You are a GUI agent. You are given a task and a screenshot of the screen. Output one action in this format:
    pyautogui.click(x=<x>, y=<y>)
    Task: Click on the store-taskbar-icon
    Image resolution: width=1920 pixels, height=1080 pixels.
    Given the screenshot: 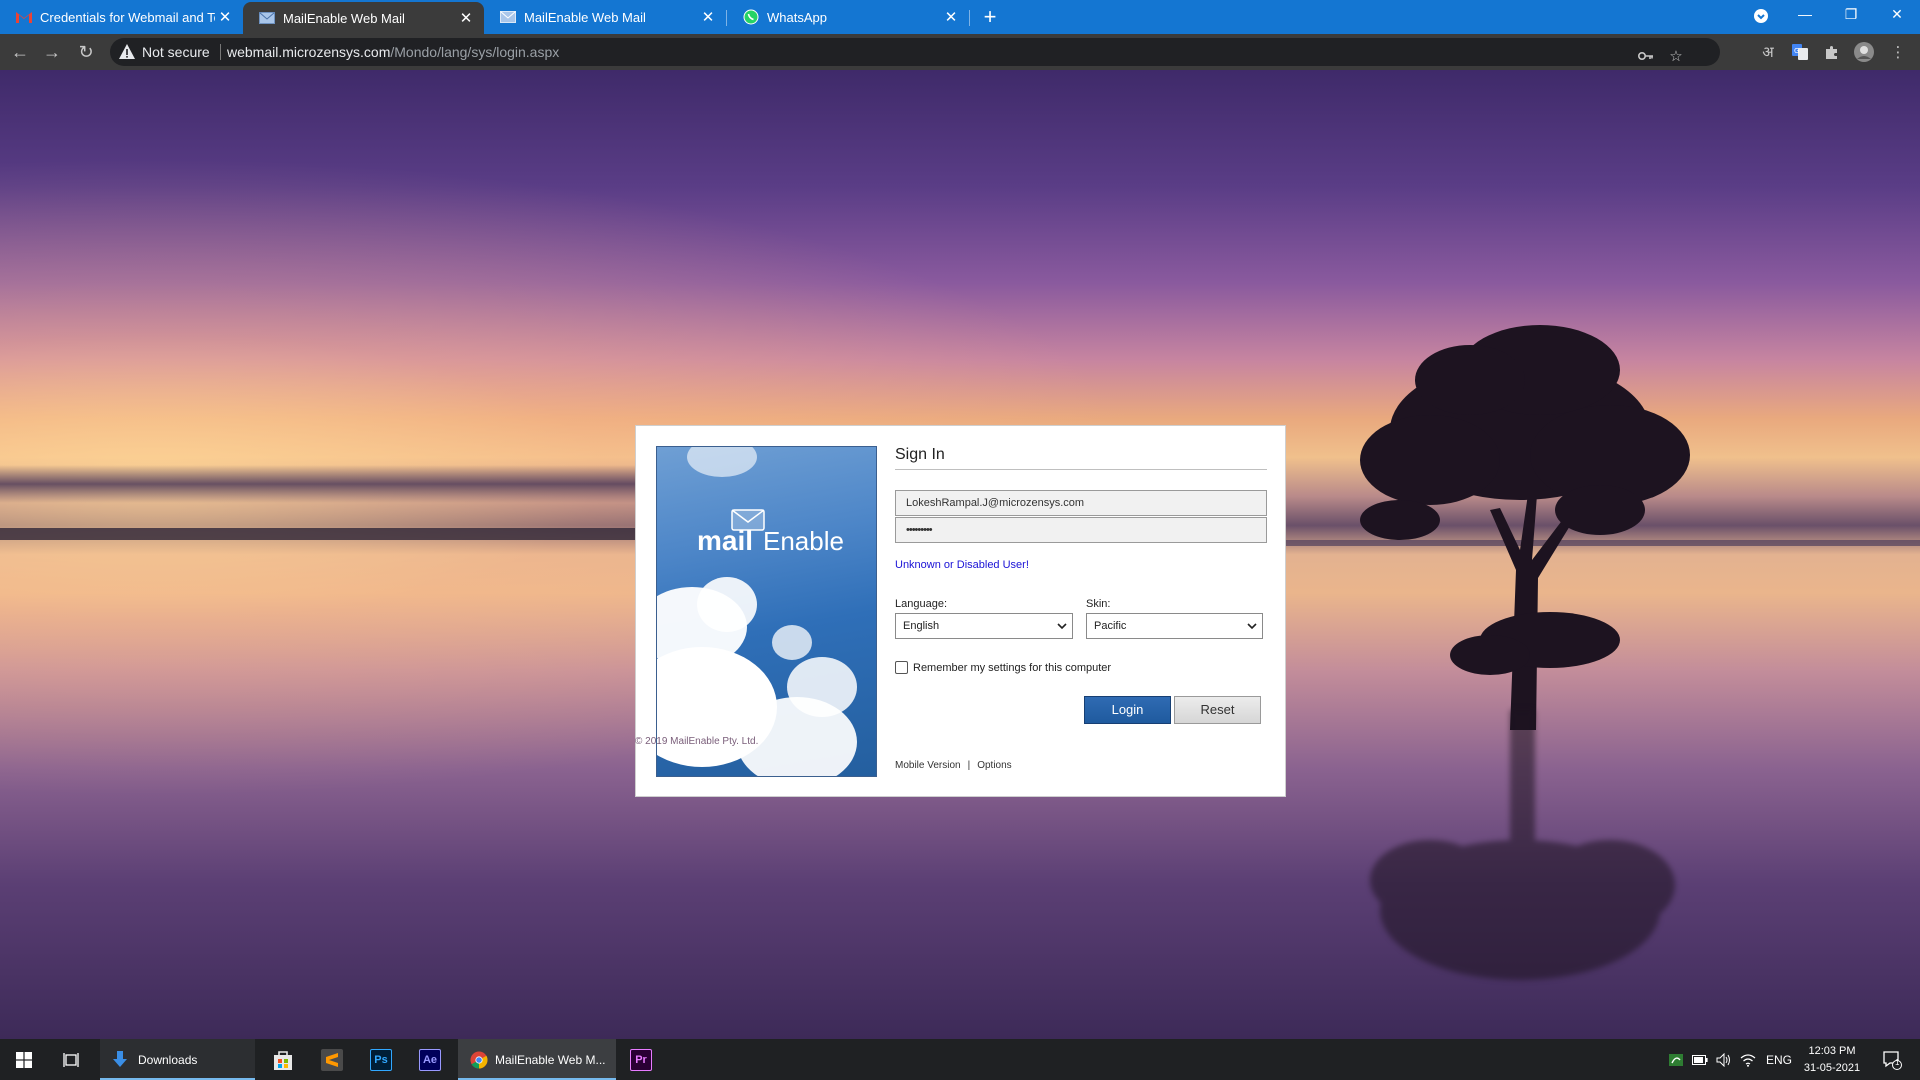 What is the action you would take?
    pyautogui.click(x=283, y=1059)
    